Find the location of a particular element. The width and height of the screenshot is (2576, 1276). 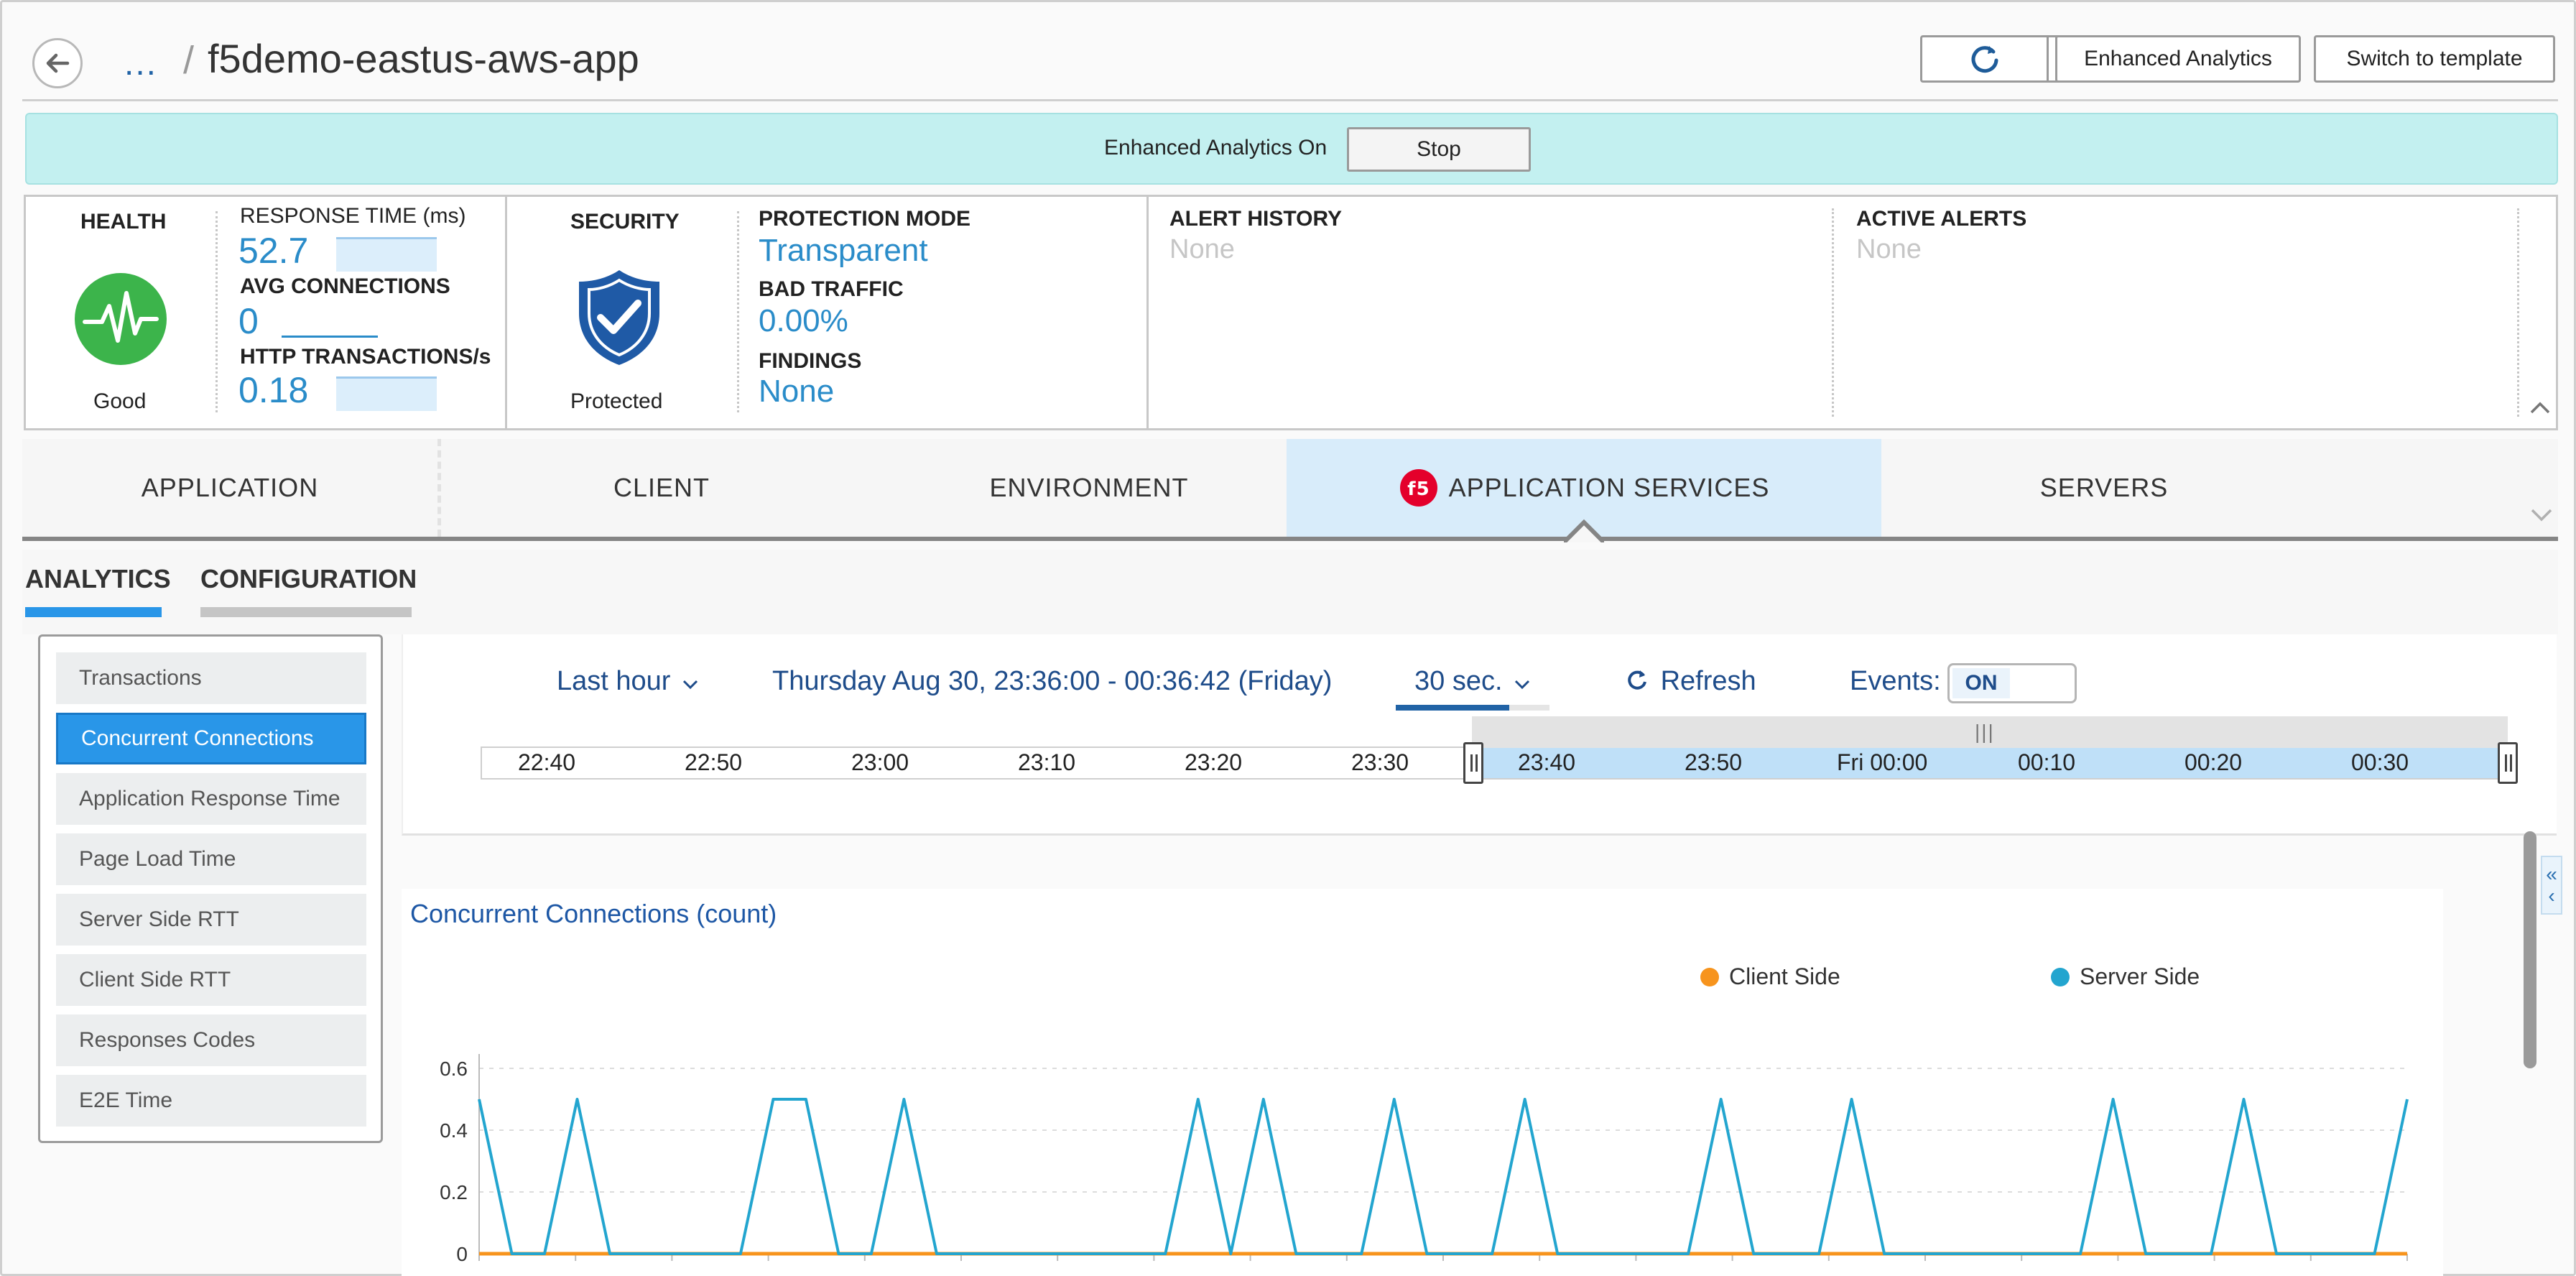

stop-button: Stop is located at coordinates (1439, 149).